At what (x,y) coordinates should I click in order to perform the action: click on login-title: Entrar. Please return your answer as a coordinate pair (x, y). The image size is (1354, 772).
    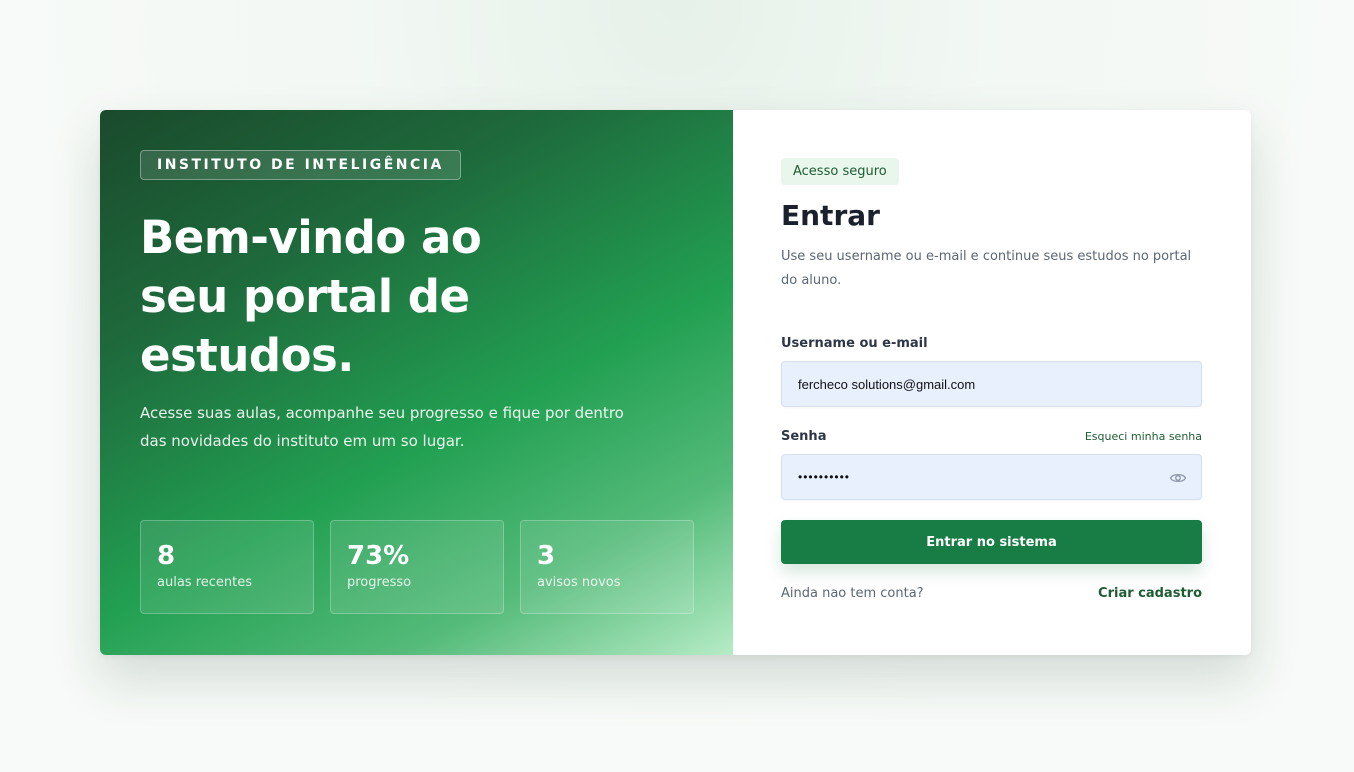
    Looking at the image, I should click on (830, 215).